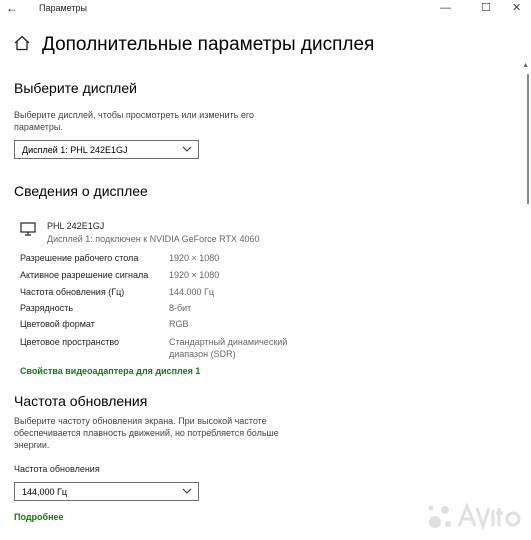 The image size is (531, 540). What do you see at coordinates (445, 8) in the screenshot?
I see `minimize-button: —` at bounding box center [445, 8].